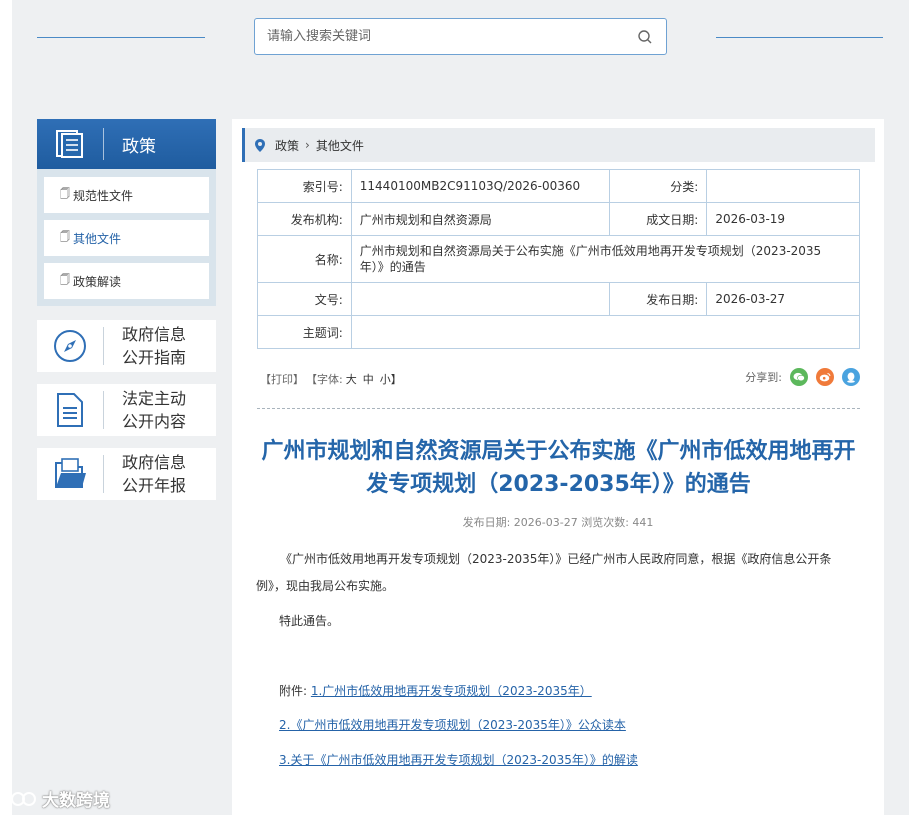 This screenshot has height=815, width=921. Describe the element at coordinates (126, 281) in the screenshot. I see `sidebar-item-interpretation: 🗍 政策解读` at that location.